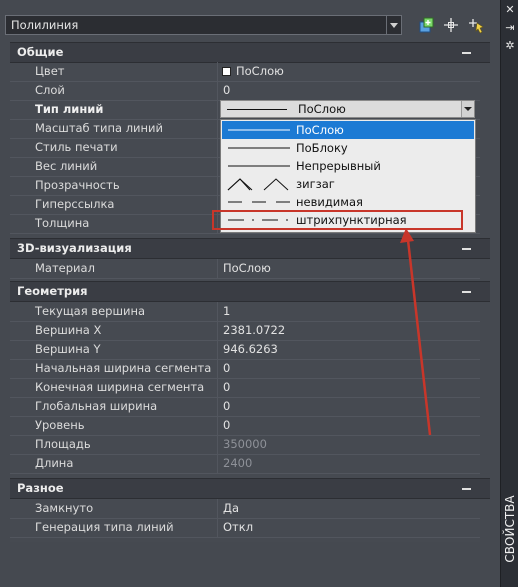  I want to click on auto-hide-icon: ⇥, so click(510, 28).